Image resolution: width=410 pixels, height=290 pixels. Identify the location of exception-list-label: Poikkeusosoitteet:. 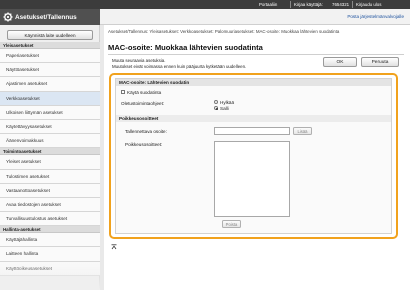
(144, 144).